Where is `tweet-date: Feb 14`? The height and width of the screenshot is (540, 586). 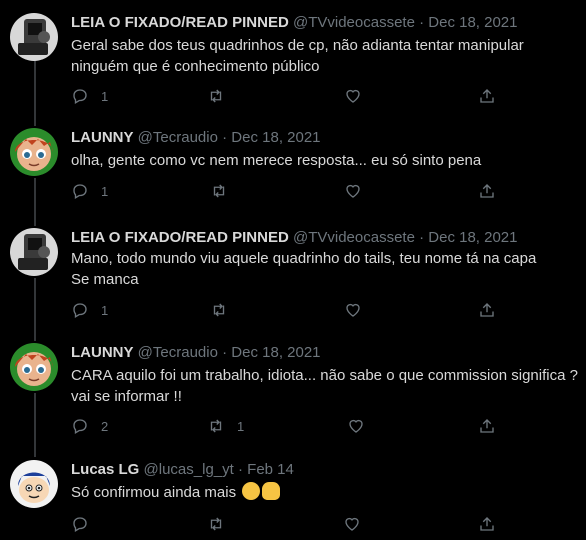
tweet-date: Feb 14 is located at coordinates (270, 469).